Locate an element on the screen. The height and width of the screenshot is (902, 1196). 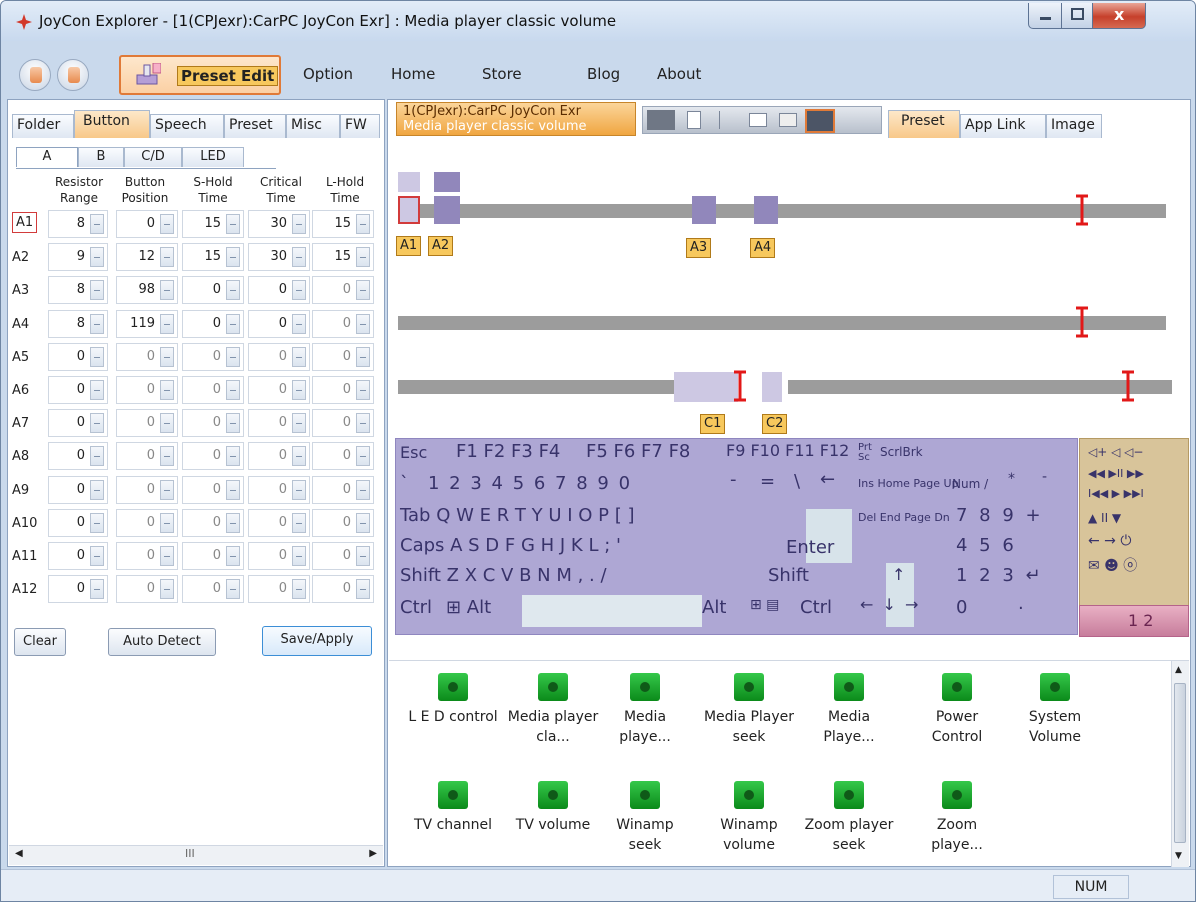
keys-num-divide: Num / is located at coordinates (970, 484).